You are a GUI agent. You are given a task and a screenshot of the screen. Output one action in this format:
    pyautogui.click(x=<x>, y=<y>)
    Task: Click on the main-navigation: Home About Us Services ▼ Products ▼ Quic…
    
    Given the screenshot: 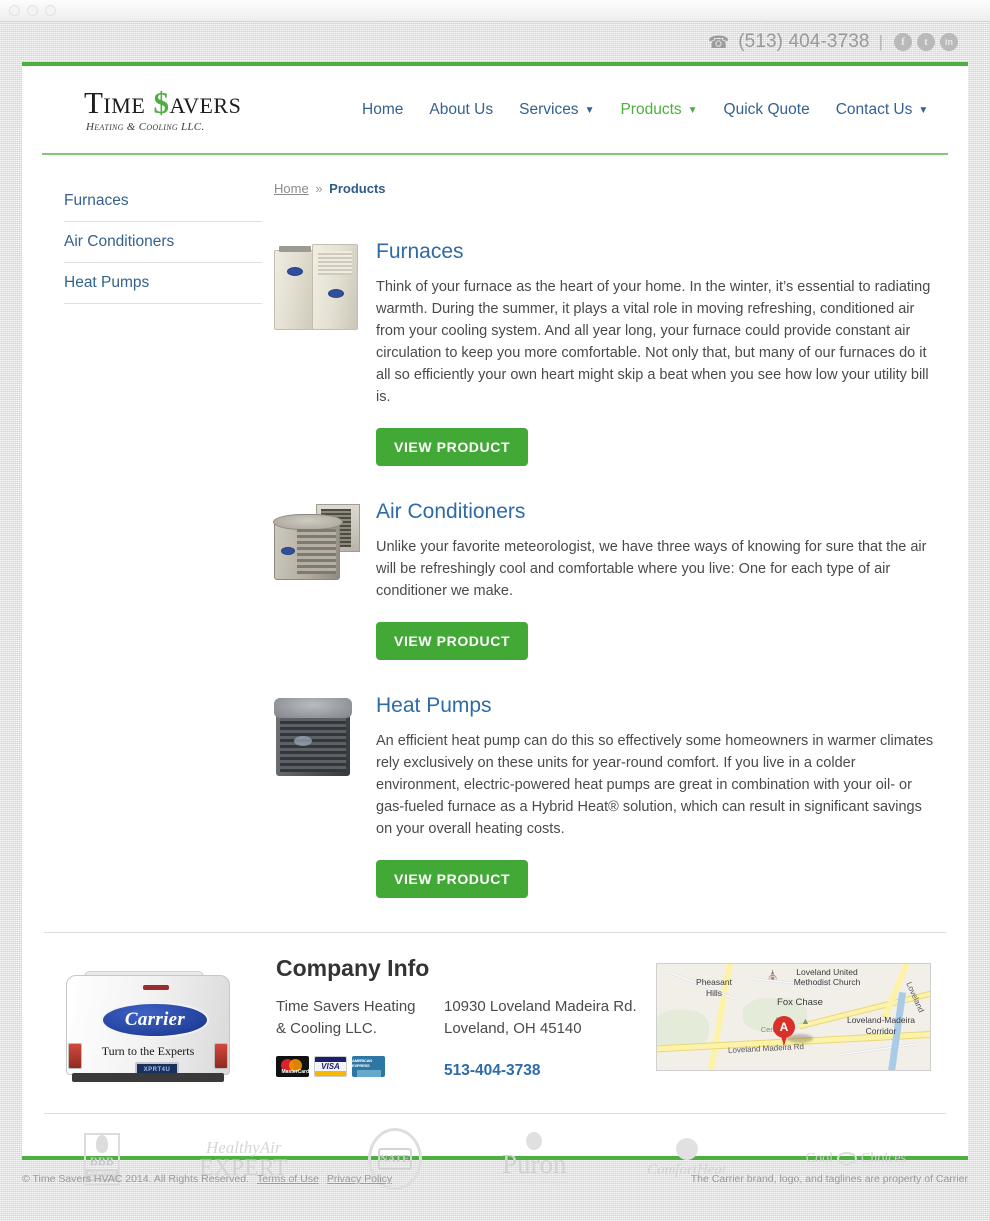 What is the action you would take?
    pyautogui.click(x=645, y=110)
    